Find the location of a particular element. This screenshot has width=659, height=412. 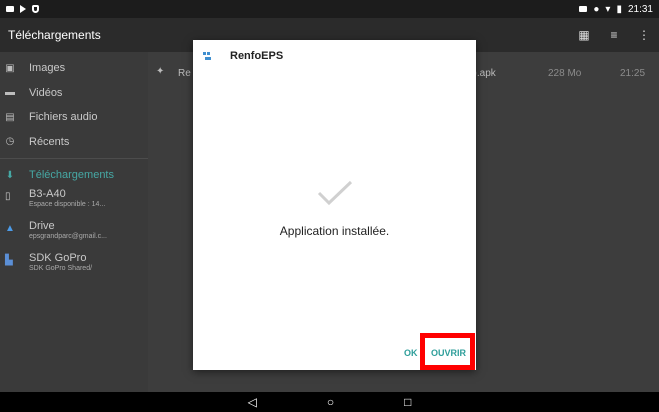

app-icon is located at coordinates (207, 56).